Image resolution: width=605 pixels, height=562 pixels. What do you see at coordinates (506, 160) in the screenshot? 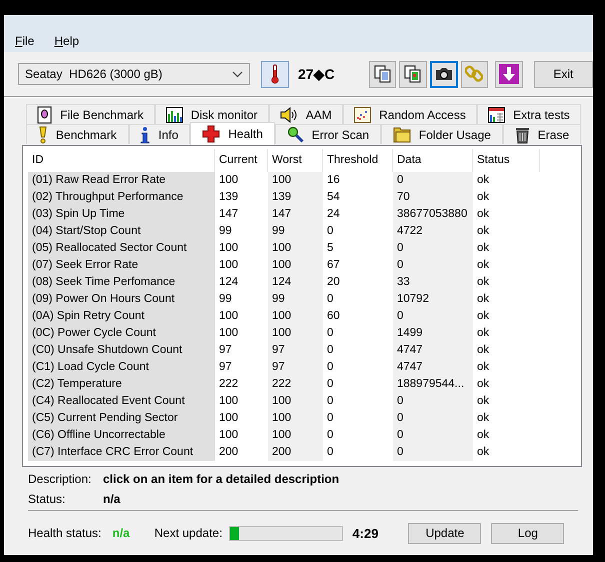
I see `column-header: Status` at bounding box center [506, 160].